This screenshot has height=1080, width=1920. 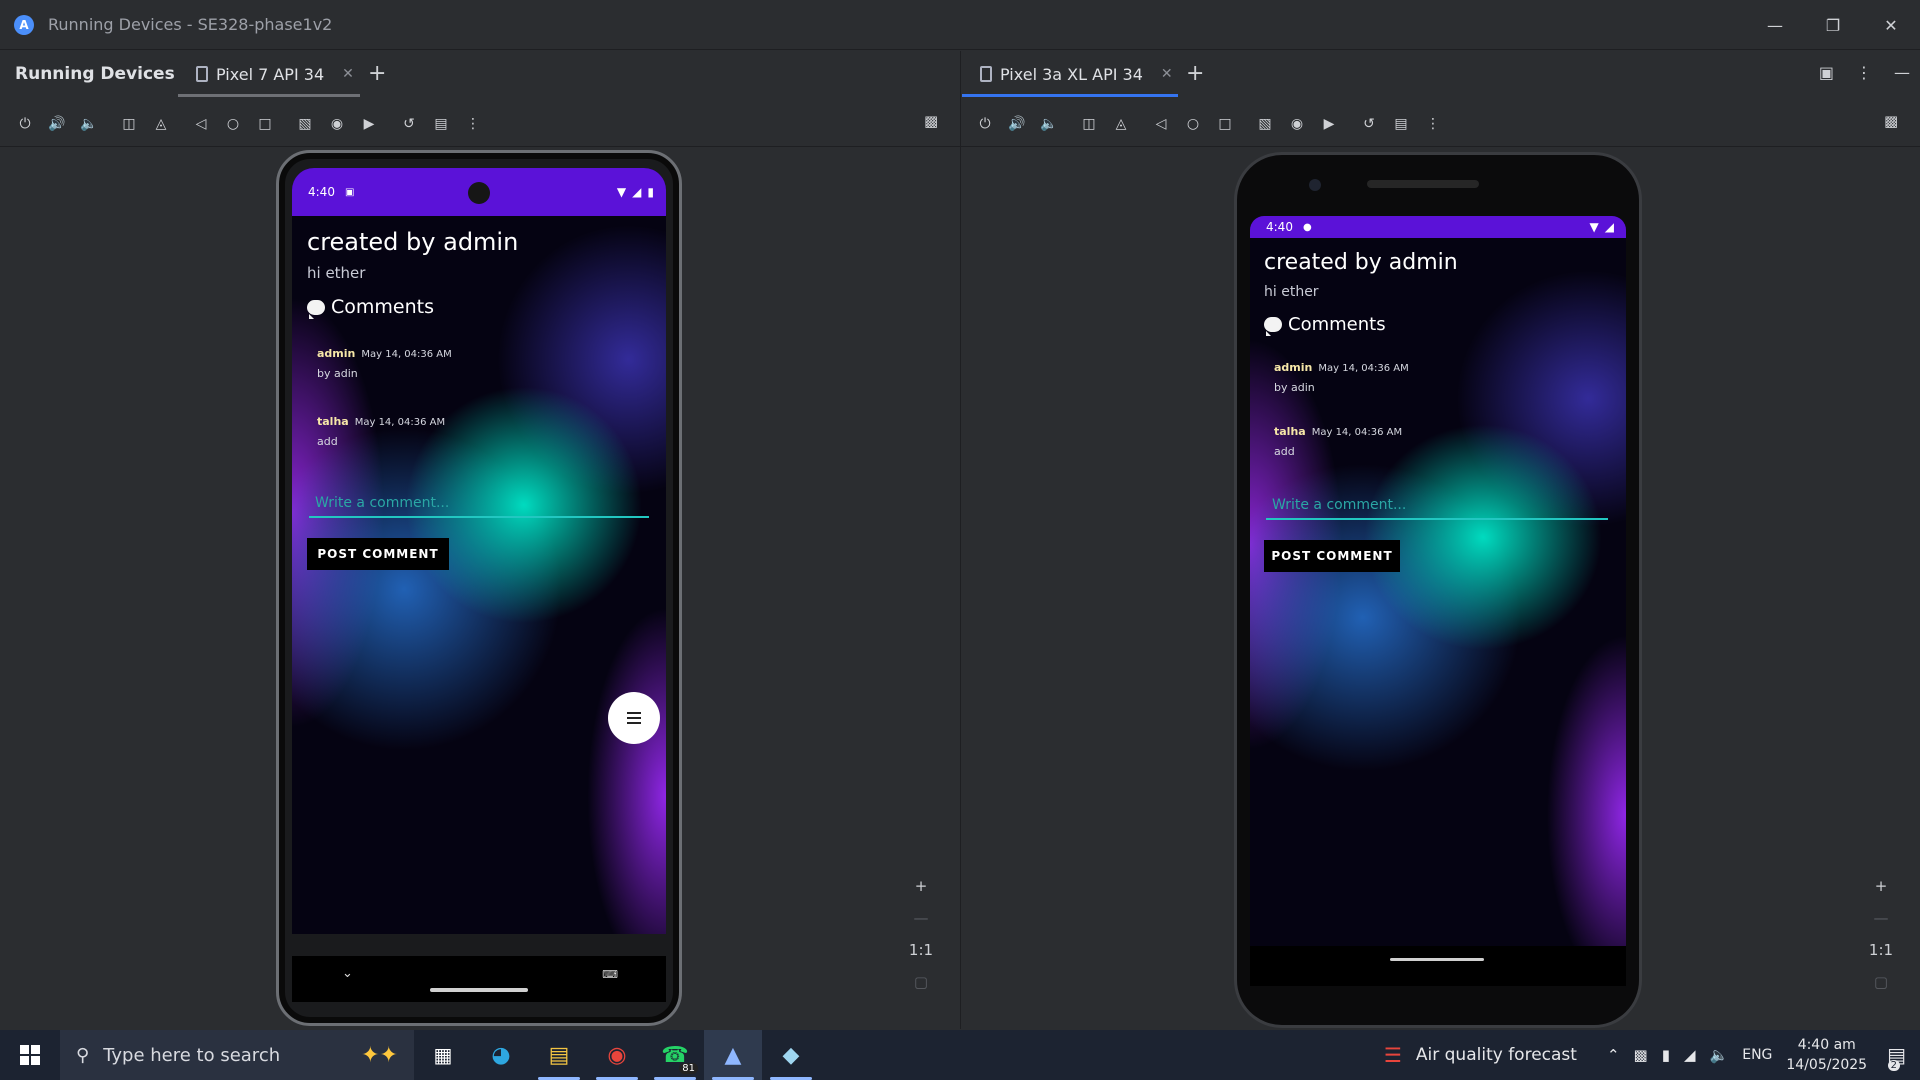 What do you see at coordinates (1338, 439) in the screenshot?
I see `comment-item: talha May 14, 04:36 AM add` at bounding box center [1338, 439].